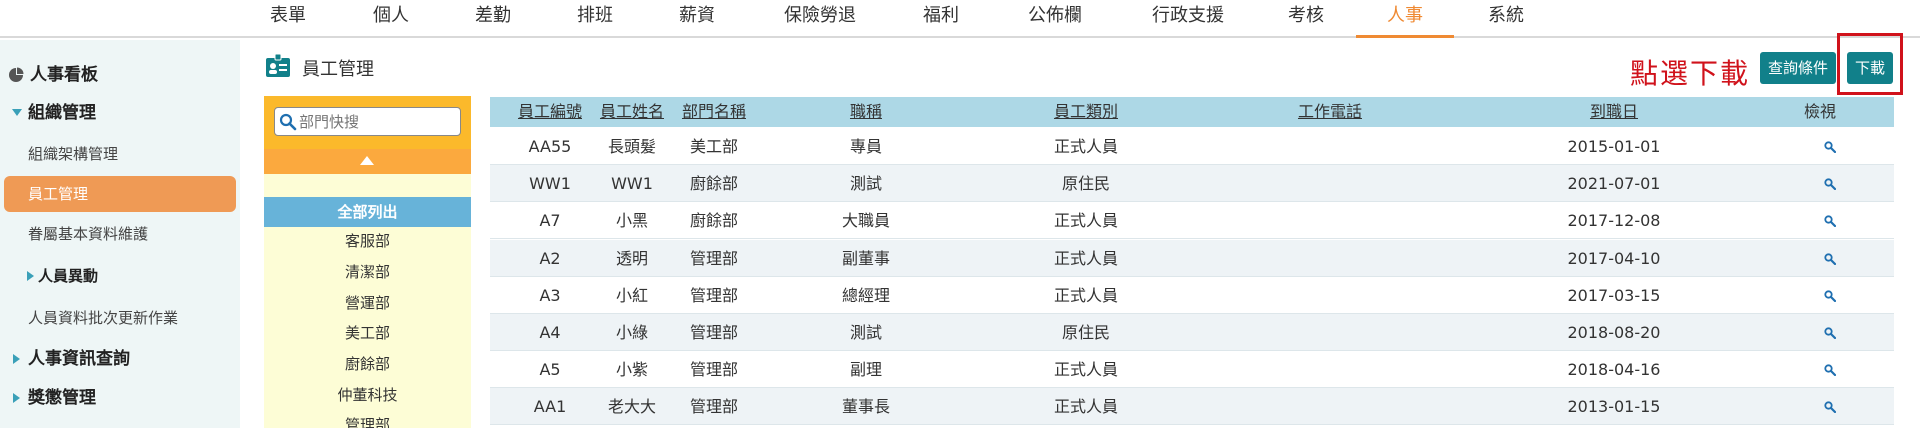 Image resolution: width=1920 pixels, height=428 pixels. Describe the element at coordinates (120, 194) in the screenshot. I see `sidebar-item-employee-management: 員工管理` at that location.